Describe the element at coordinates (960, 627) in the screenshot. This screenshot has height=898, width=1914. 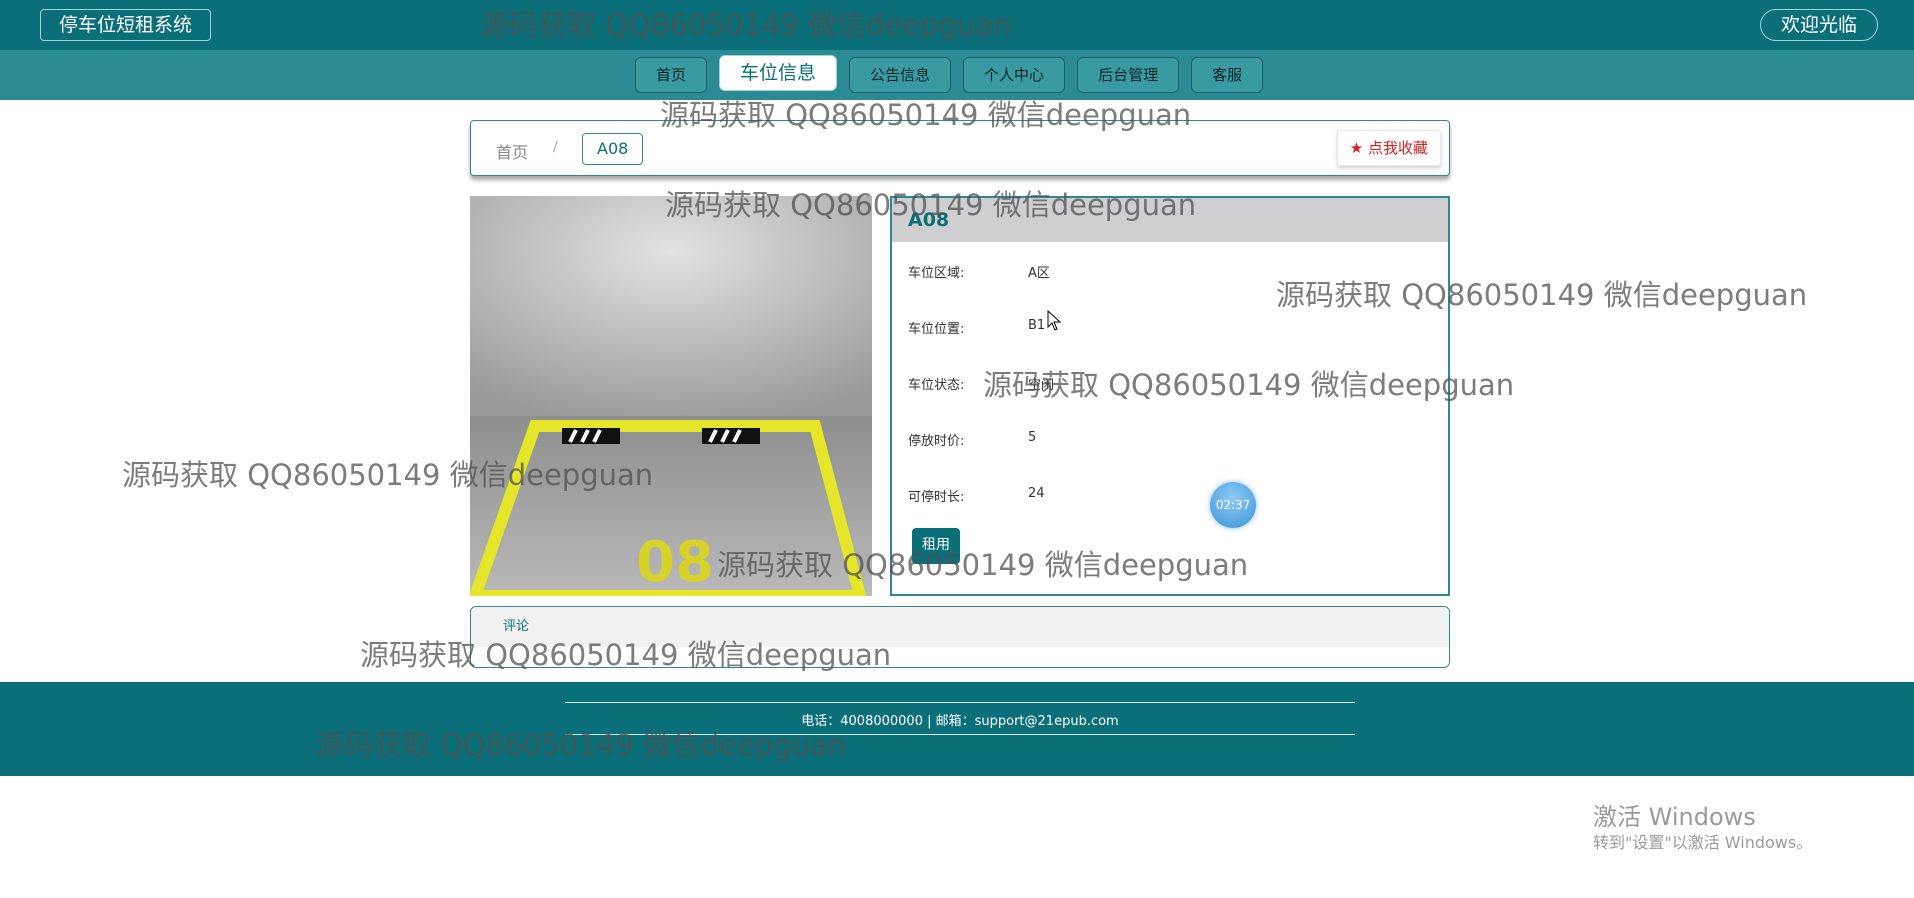
I see `tab-comments: 评论` at that location.